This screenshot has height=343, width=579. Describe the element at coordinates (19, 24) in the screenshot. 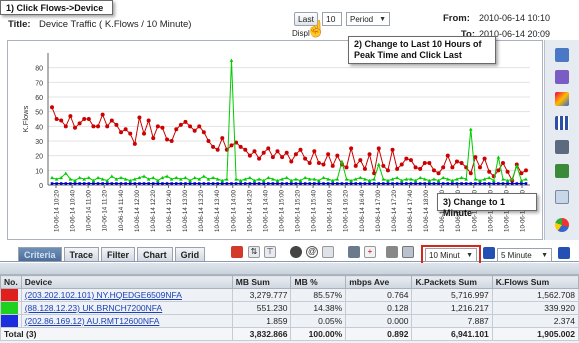

I see `title-label: Title:` at that location.